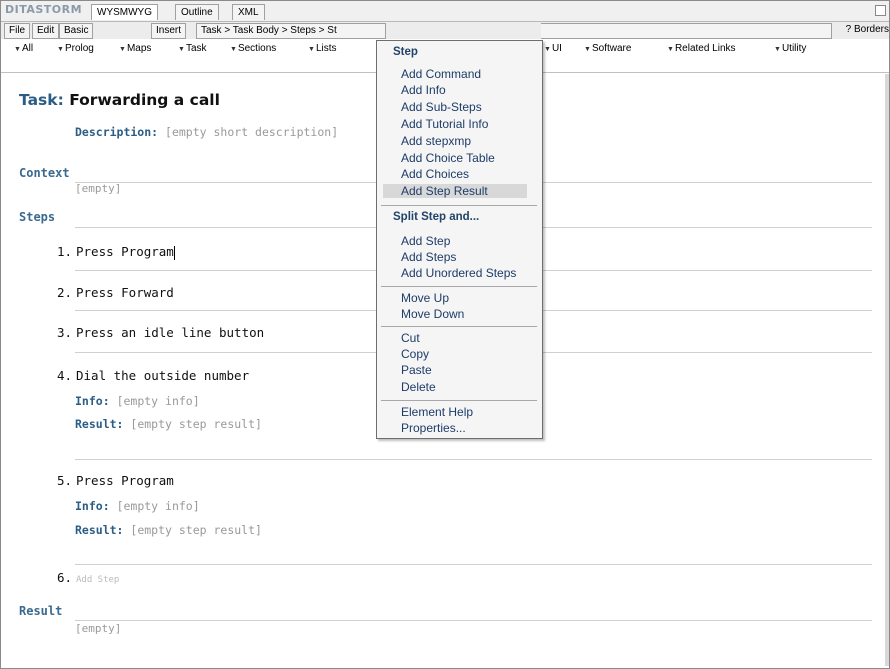  What do you see at coordinates (794, 48) in the screenshot?
I see `dropdown-utility-label: Utility` at bounding box center [794, 48].